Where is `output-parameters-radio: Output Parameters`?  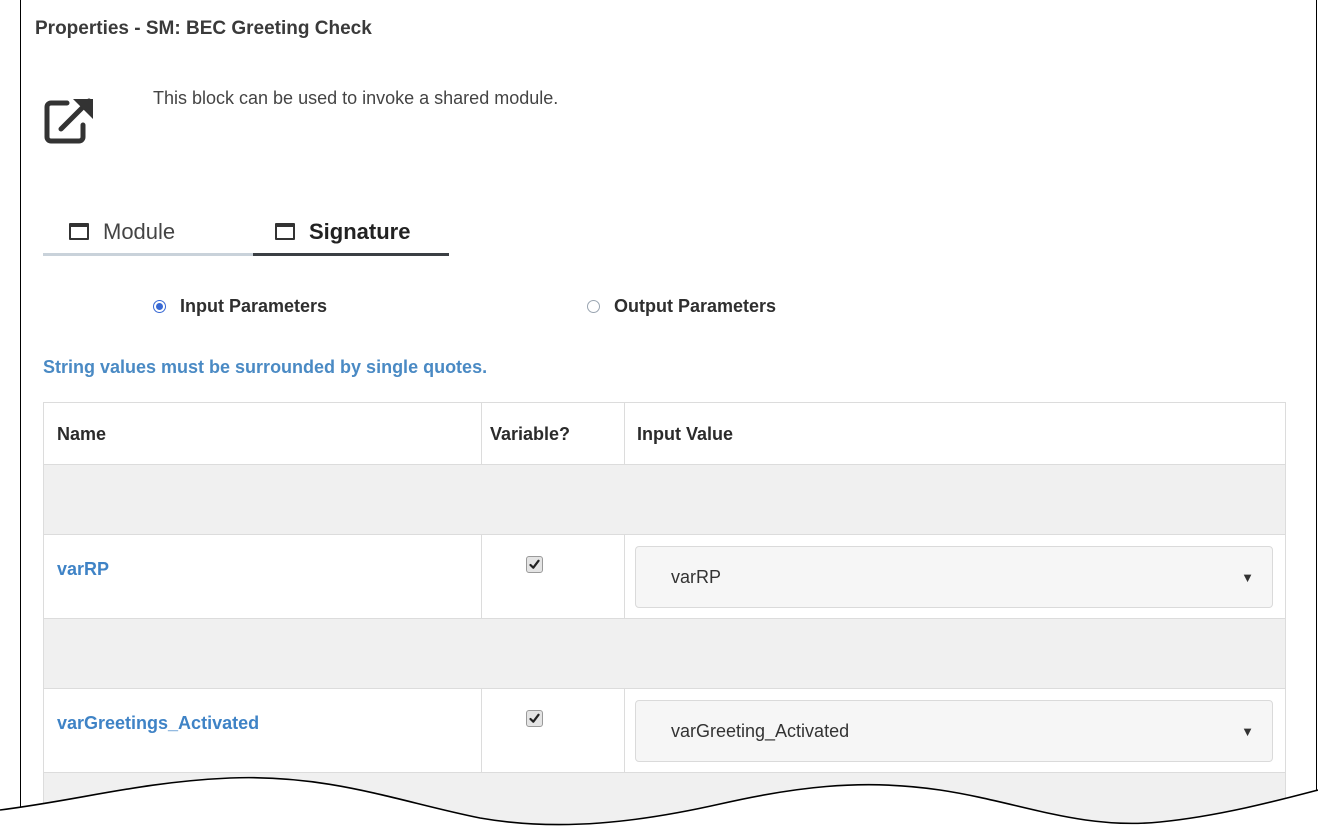 output-parameters-radio: Output Parameters is located at coordinates (681, 306).